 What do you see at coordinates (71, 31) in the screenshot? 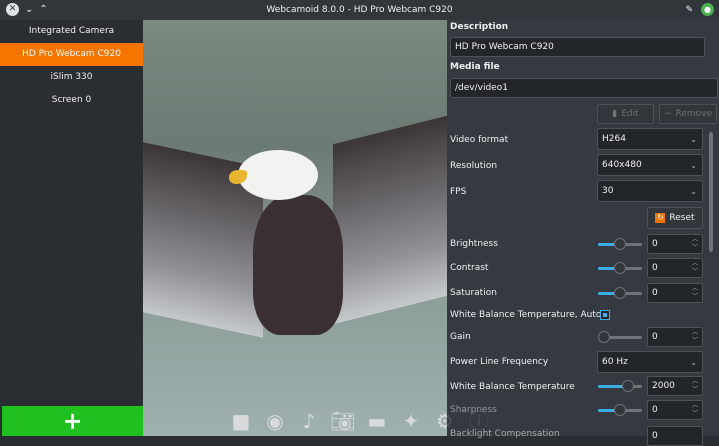
I see `device-item: Integrated Camera` at bounding box center [71, 31].